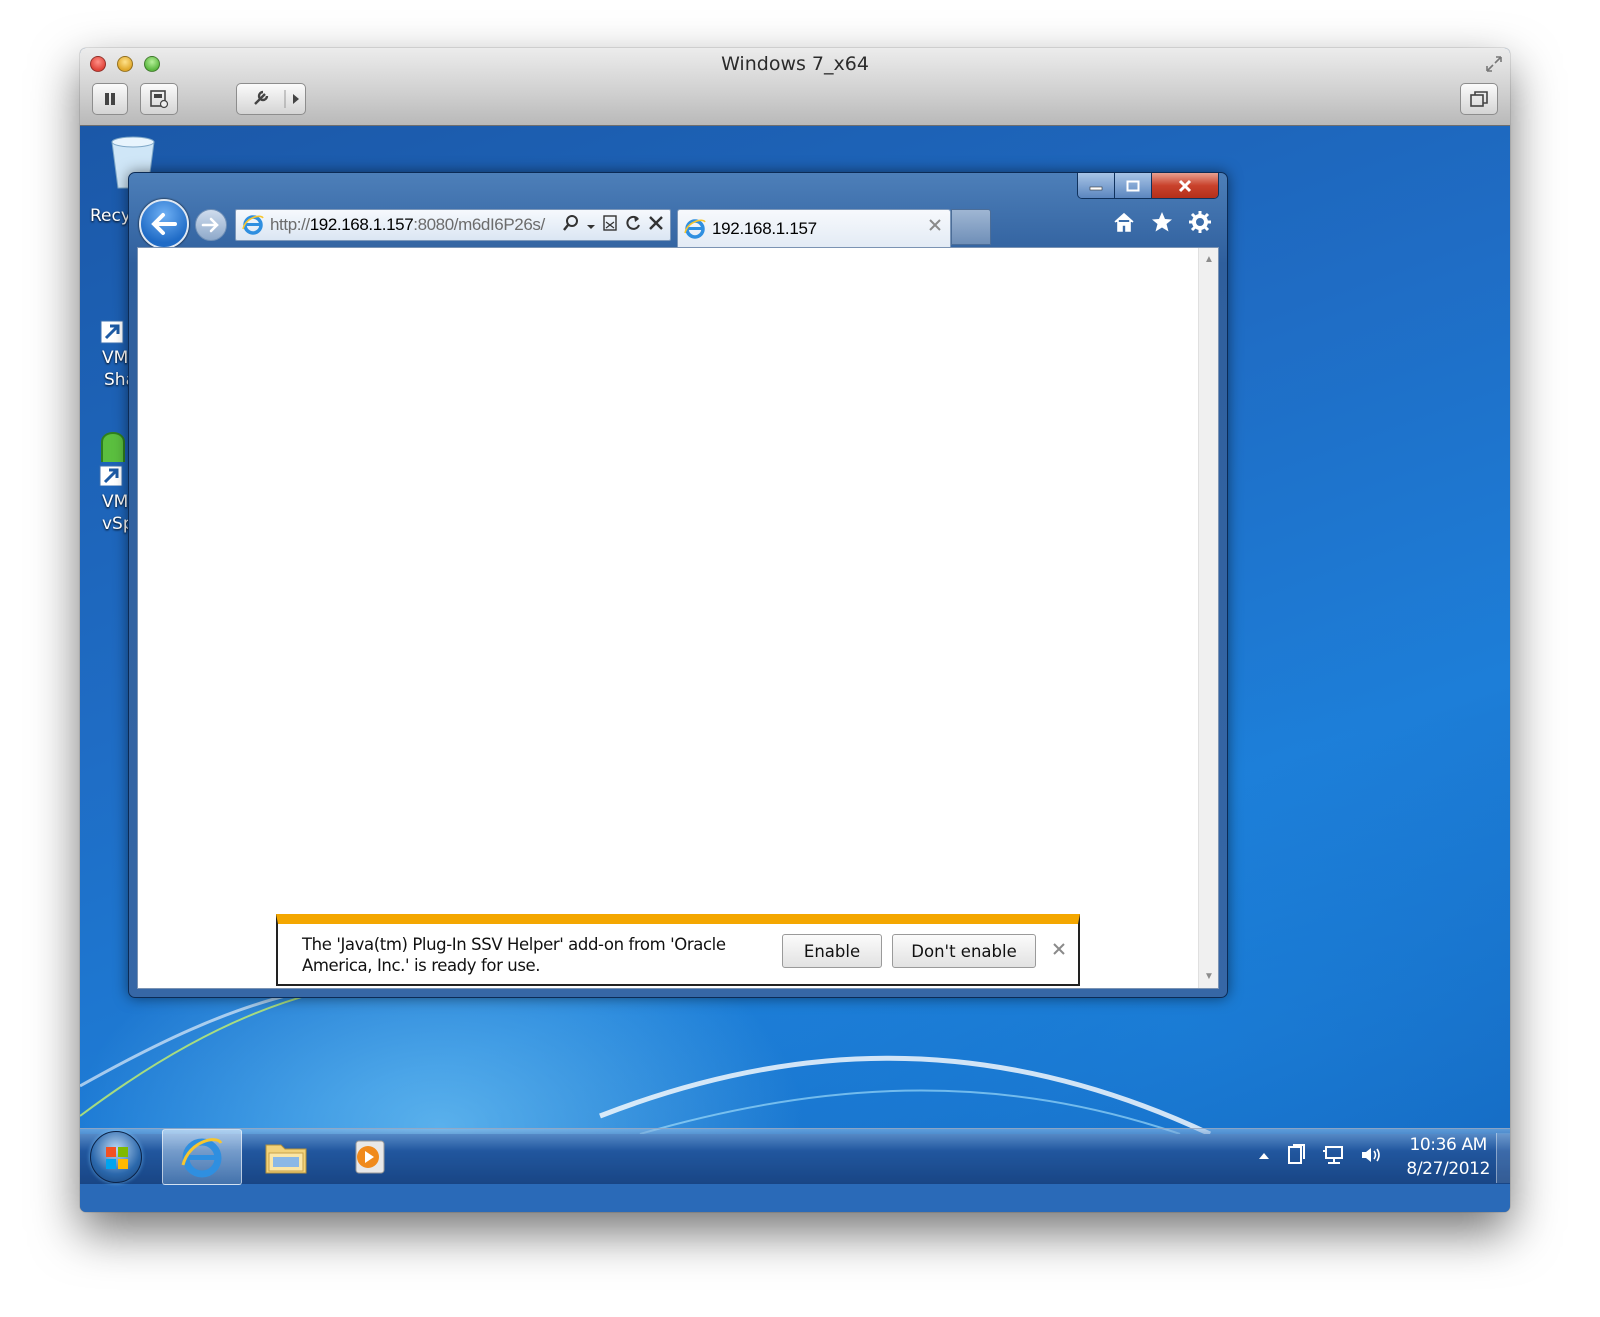 This screenshot has height=1317, width=1600. What do you see at coordinates (1448, 1169) in the screenshot?
I see `clock-date: 8/27/2012` at bounding box center [1448, 1169].